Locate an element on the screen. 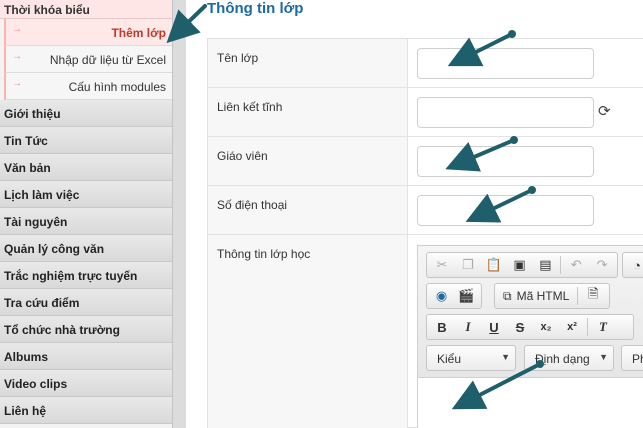 The width and height of the screenshot is (643, 428). label-thong-tin-lop-hoc: Thông tin lớp học is located at coordinates (308, 331).